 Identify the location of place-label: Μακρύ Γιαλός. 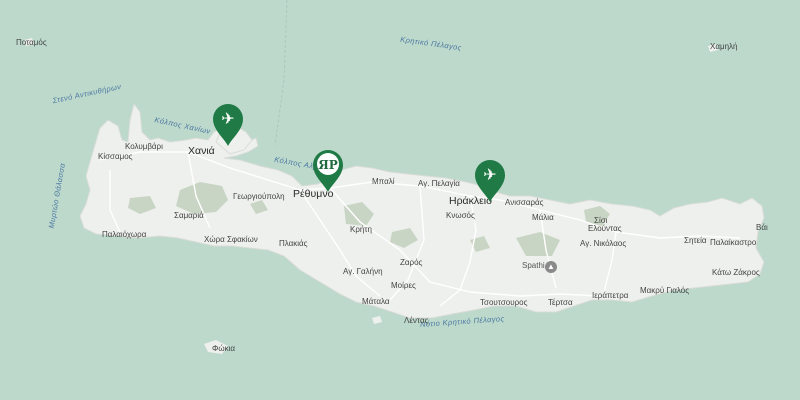
(665, 290).